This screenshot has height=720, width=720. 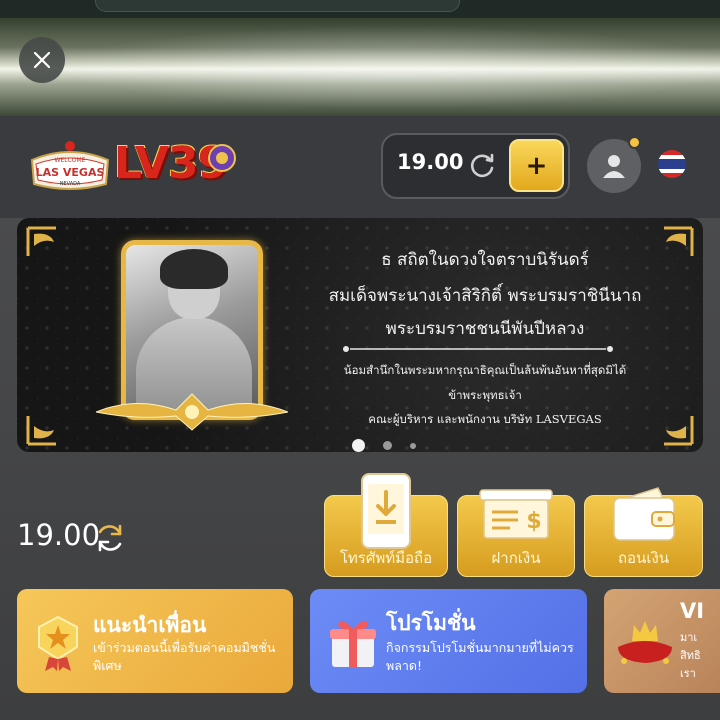 What do you see at coordinates (692, 611) in the screenshot?
I see `vip-title: VI` at bounding box center [692, 611].